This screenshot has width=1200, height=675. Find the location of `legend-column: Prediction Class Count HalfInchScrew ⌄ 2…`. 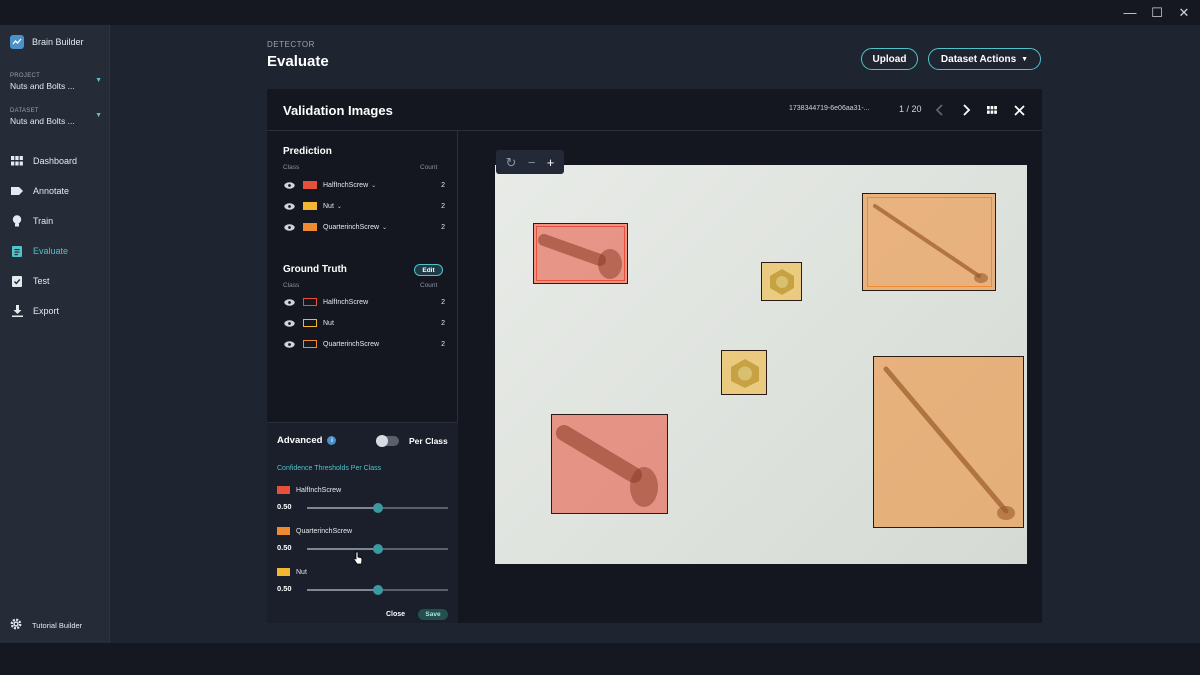

legend-column: Prediction Class Count HalfInchScrew ⌄ 2… is located at coordinates (362, 377).